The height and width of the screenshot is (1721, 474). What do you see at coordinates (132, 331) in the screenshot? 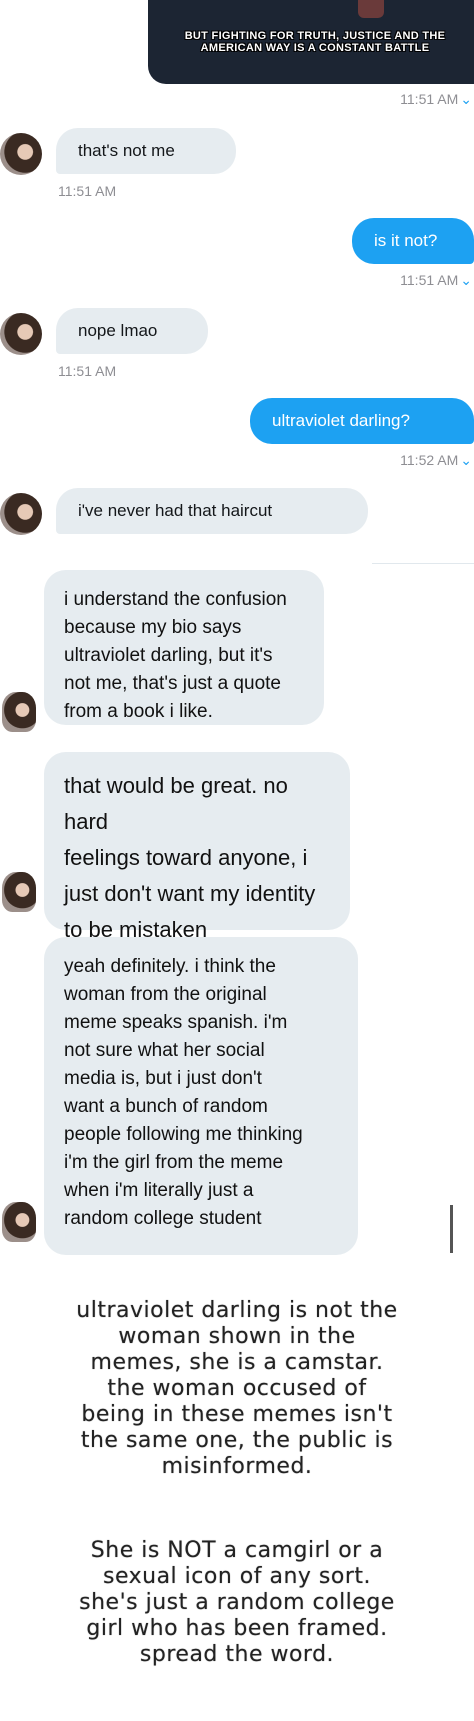
I see `incoming-message: nope lmao` at bounding box center [132, 331].